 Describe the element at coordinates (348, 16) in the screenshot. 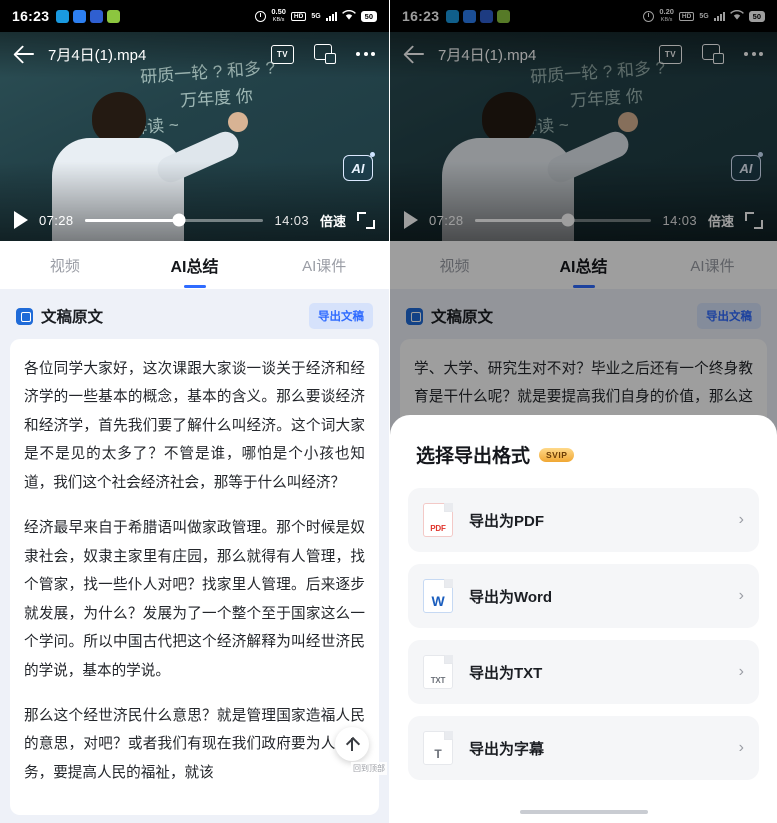

I see `wifi-icon` at that location.